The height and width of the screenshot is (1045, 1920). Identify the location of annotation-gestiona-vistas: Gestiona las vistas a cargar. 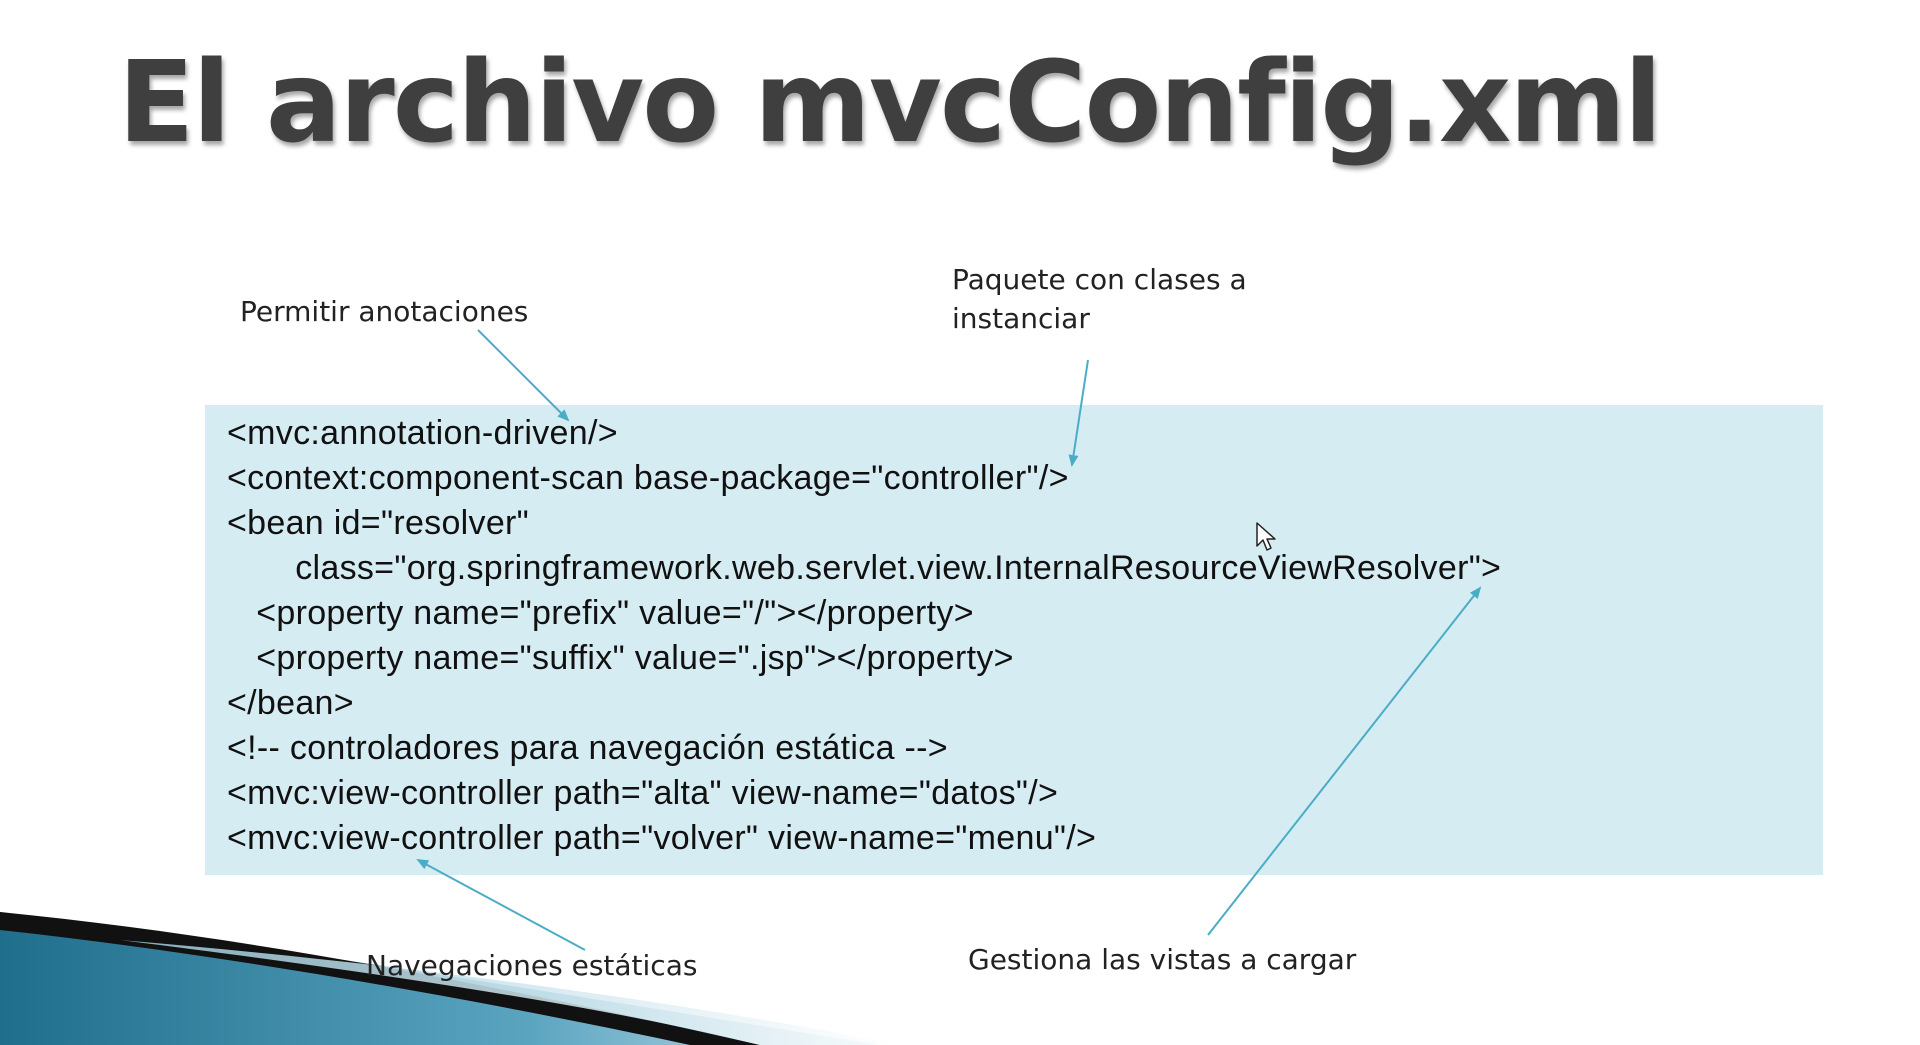
(1162, 959).